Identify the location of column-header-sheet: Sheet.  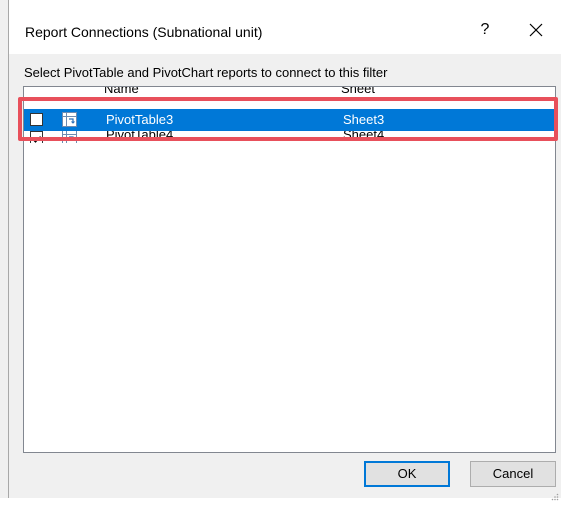
(358, 93).